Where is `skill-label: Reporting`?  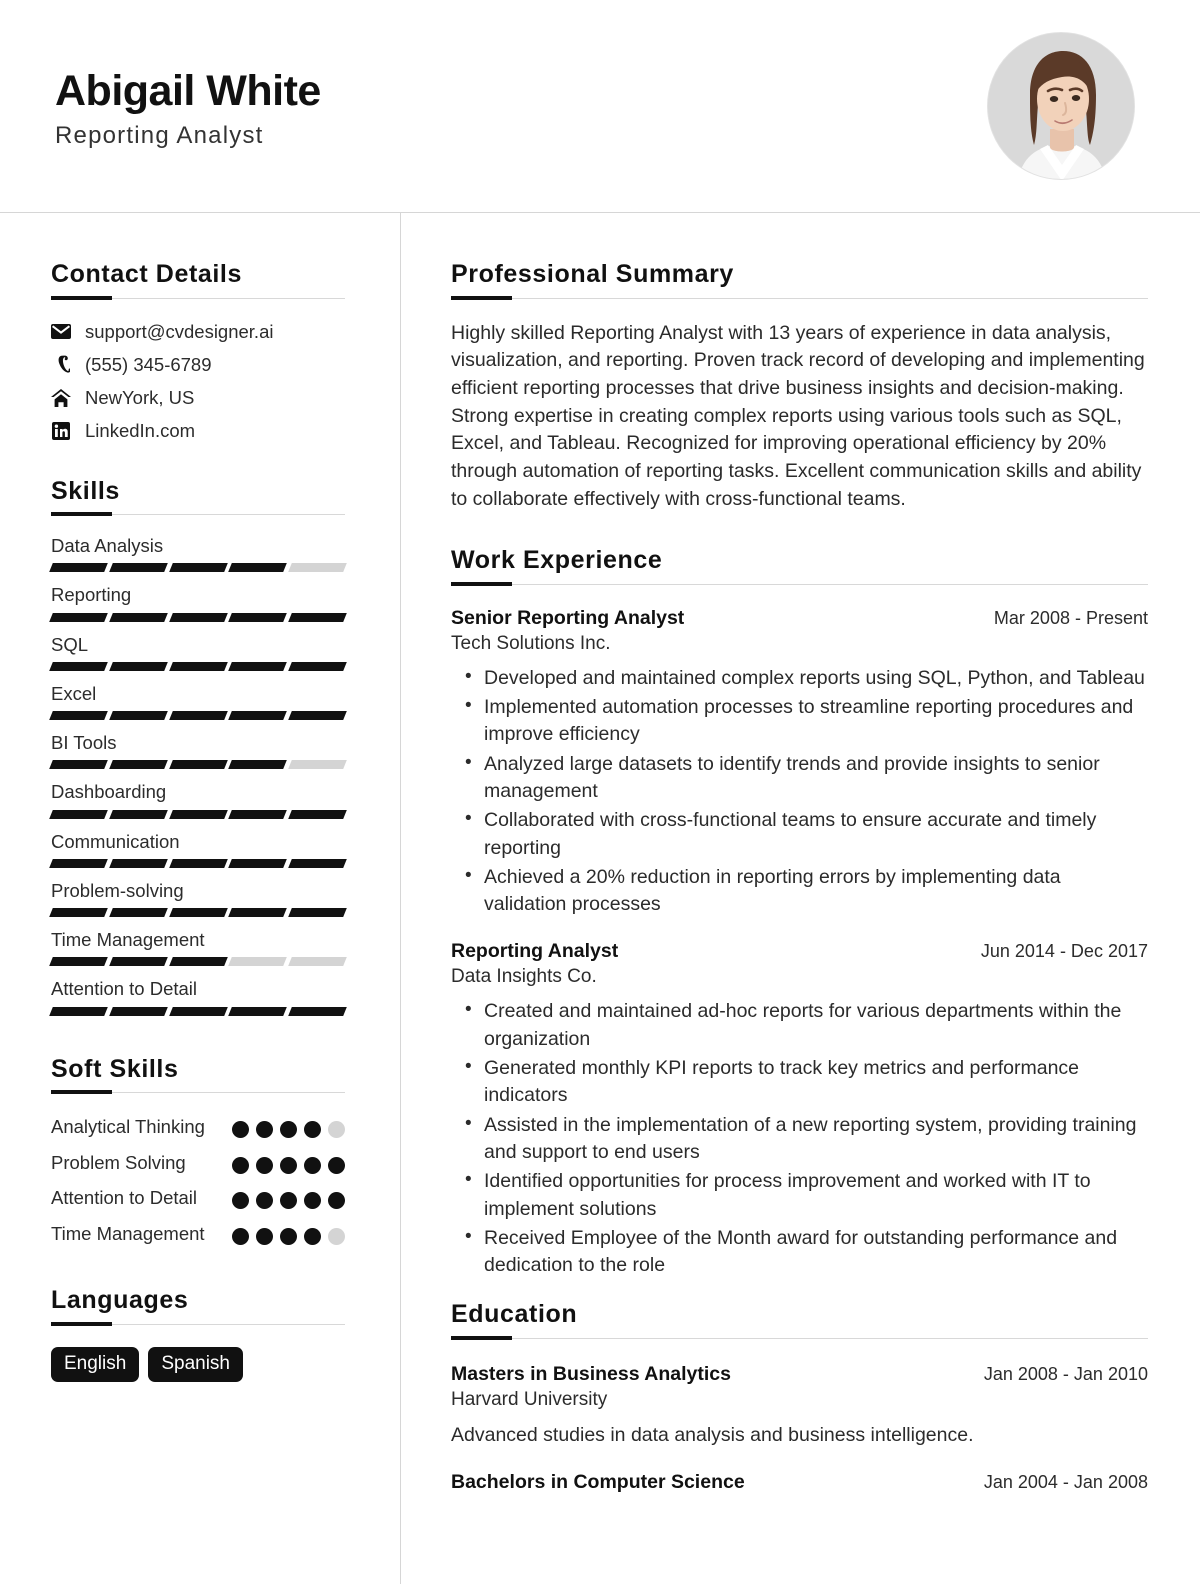
skill-label: Reporting is located at coordinates (91, 595).